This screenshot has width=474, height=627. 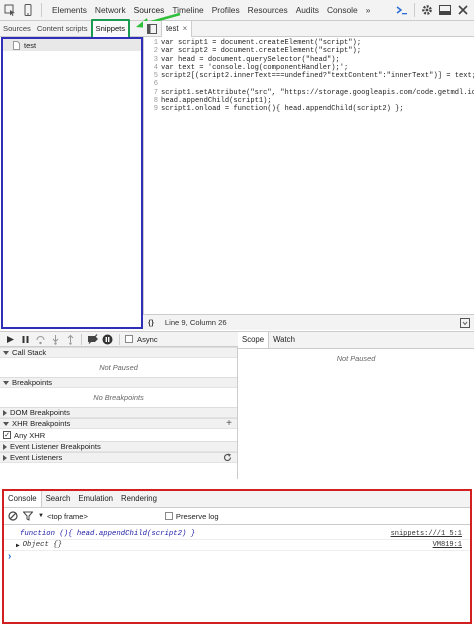 I want to click on event-listeners-title: Event Listeners, so click(x=36, y=457).